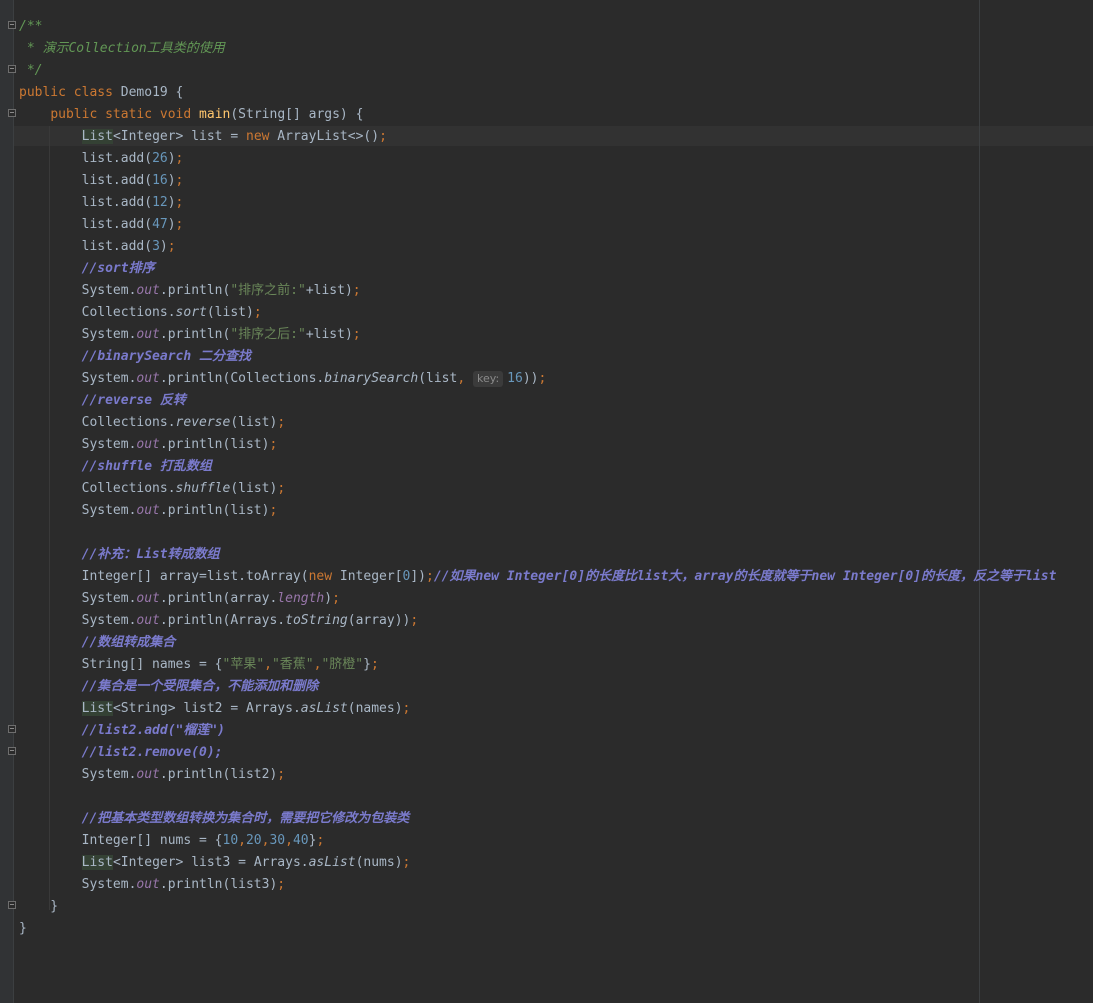 The image size is (1093, 1003). Describe the element at coordinates (537, 467) in the screenshot. I see `code-line: //shuffle 打乱数组` at that location.